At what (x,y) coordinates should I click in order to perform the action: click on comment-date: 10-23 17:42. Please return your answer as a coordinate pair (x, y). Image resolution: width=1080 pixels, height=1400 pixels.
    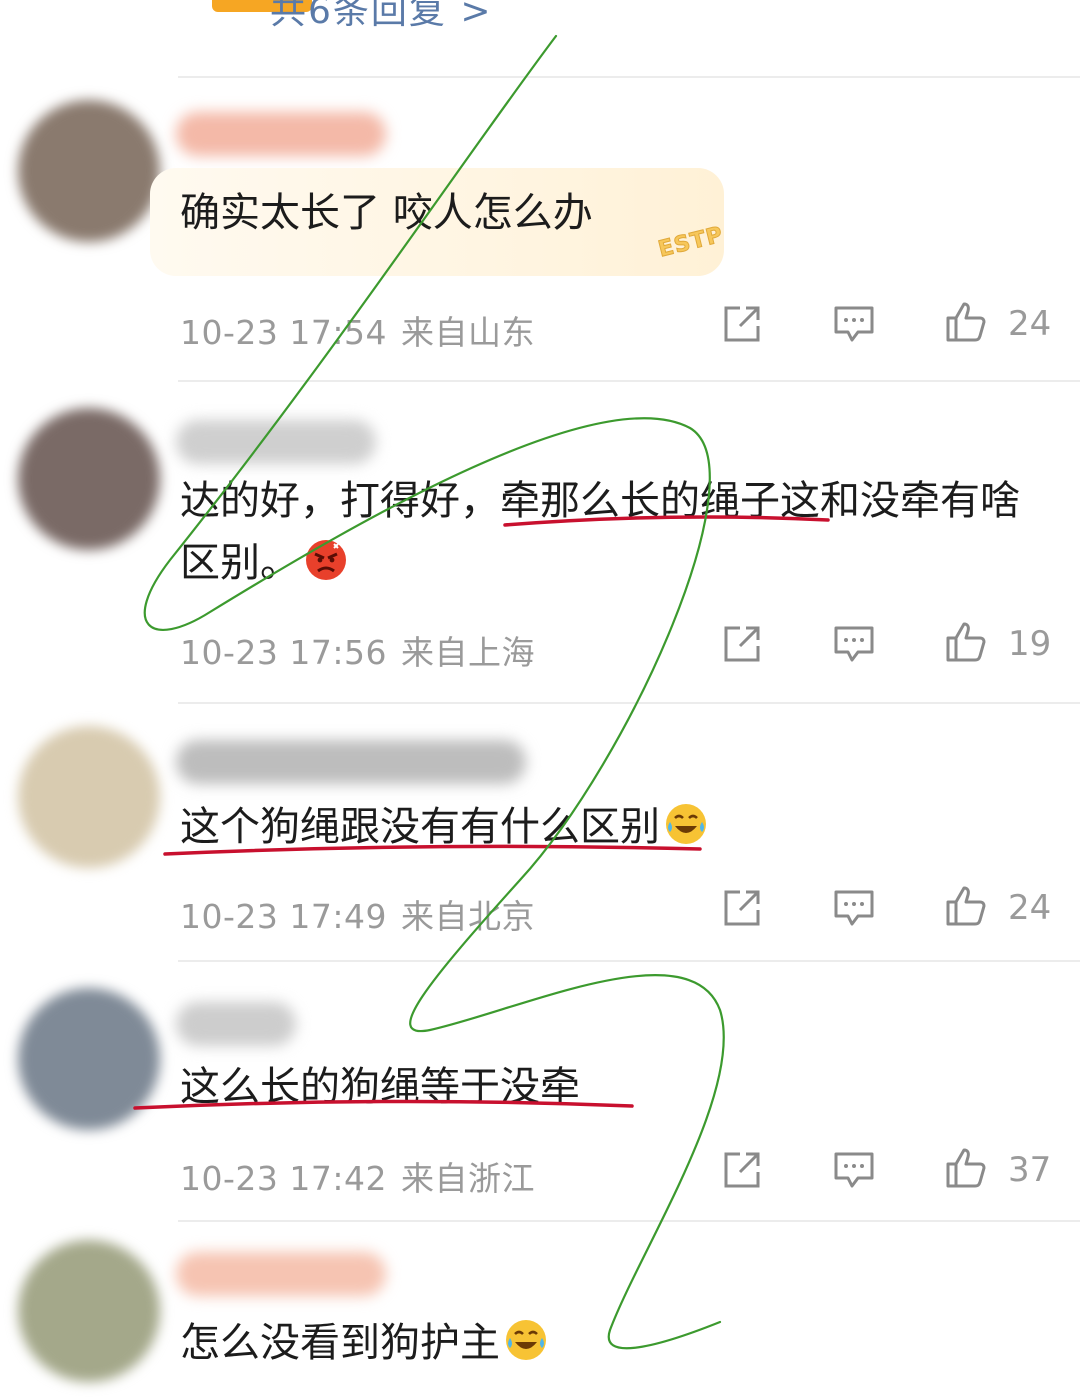
    Looking at the image, I should click on (283, 1178).